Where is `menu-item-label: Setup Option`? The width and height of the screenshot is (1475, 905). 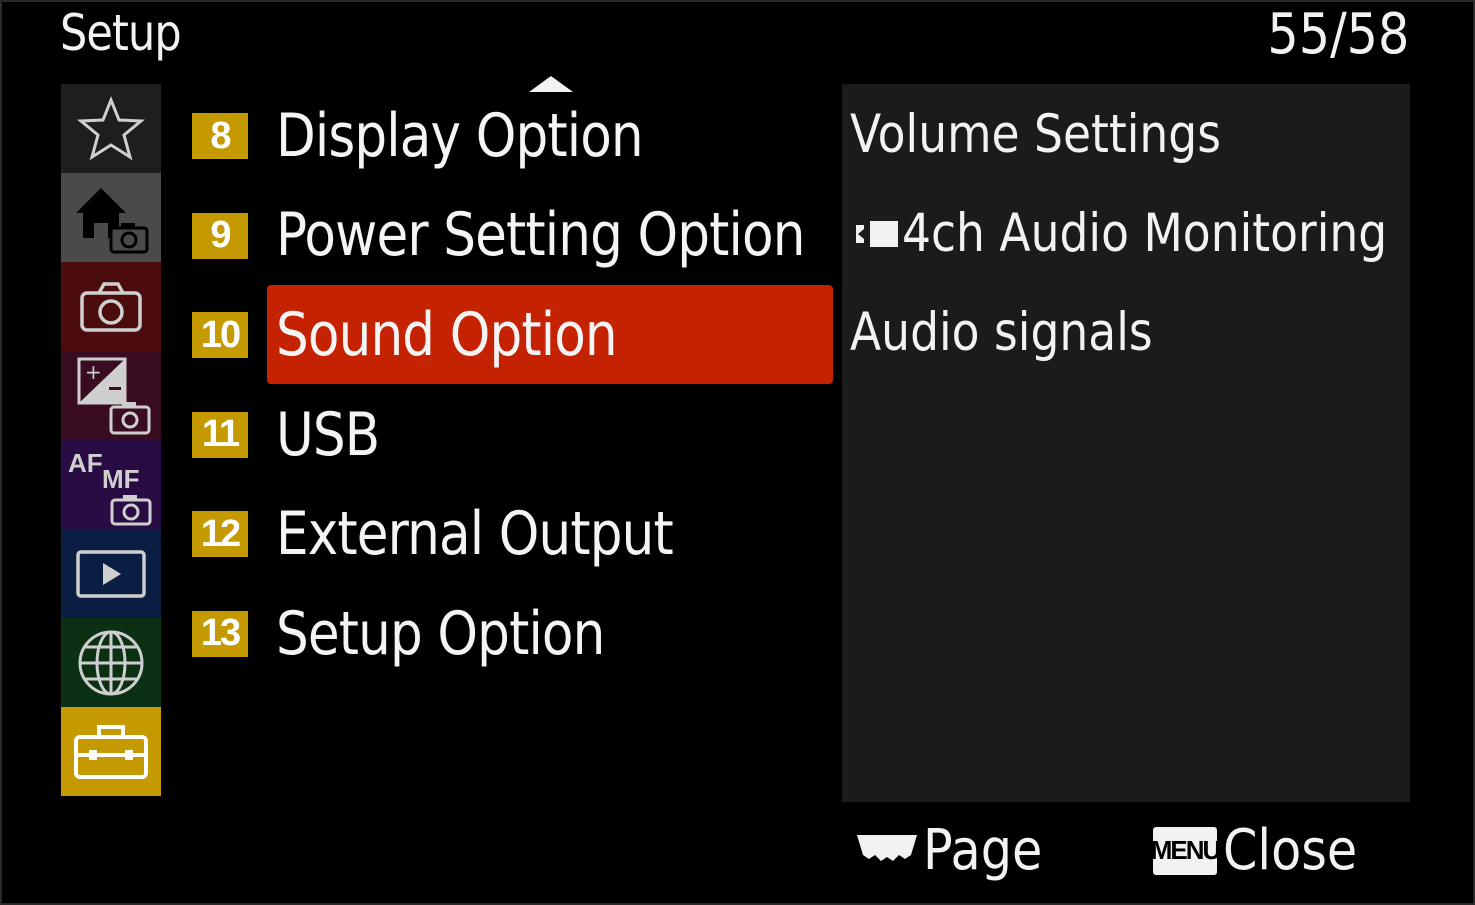
menu-item-label: Setup Option is located at coordinates (440, 633).